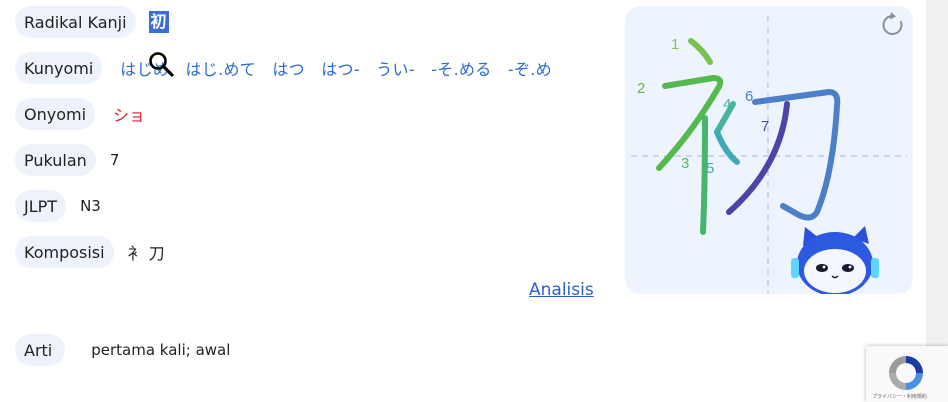 This screenshot has height=402, width=948. I want to click on analysis-link: Analisis, so click(561, 290).